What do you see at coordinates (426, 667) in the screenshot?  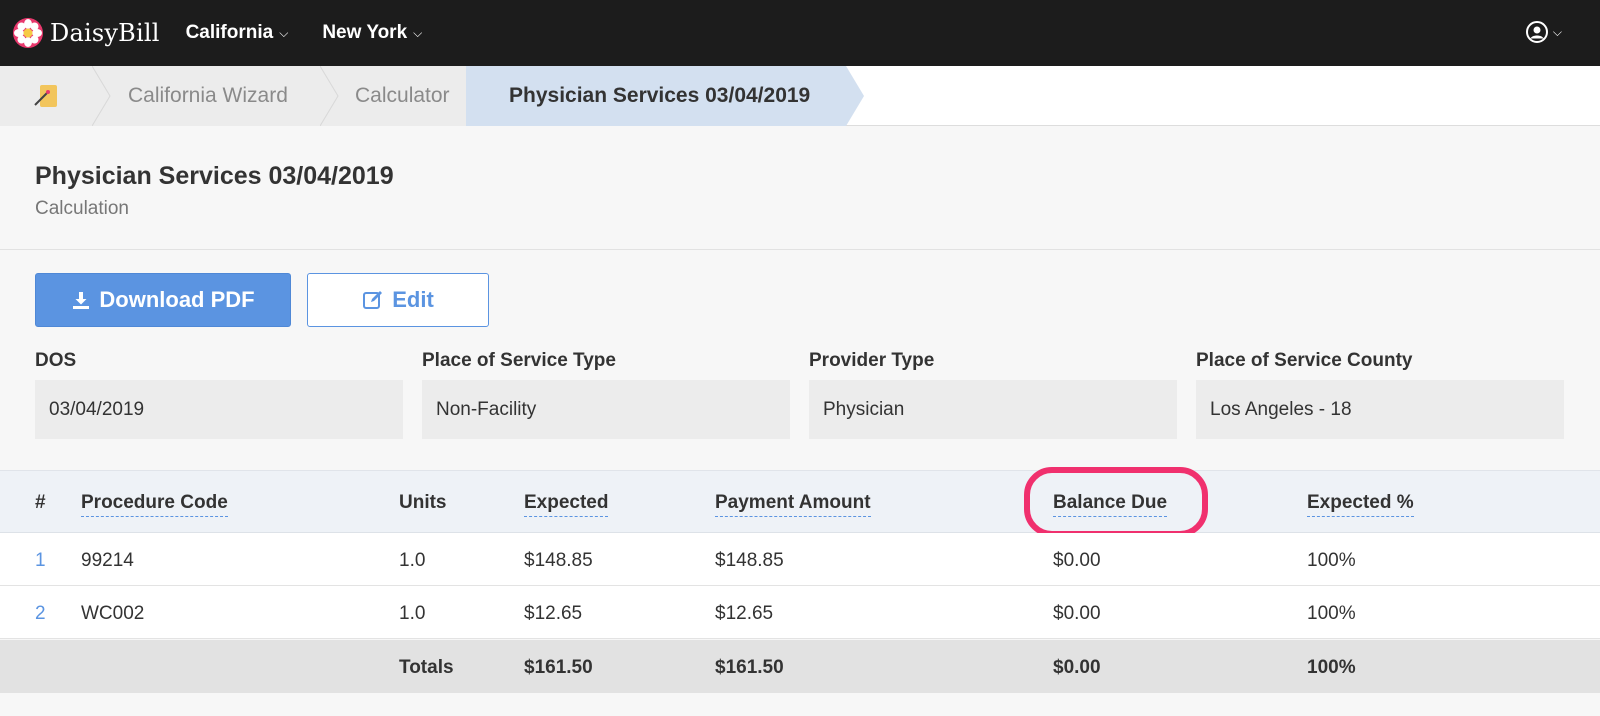 I see `totals-label: Totals` at bounding box center [426, 667].